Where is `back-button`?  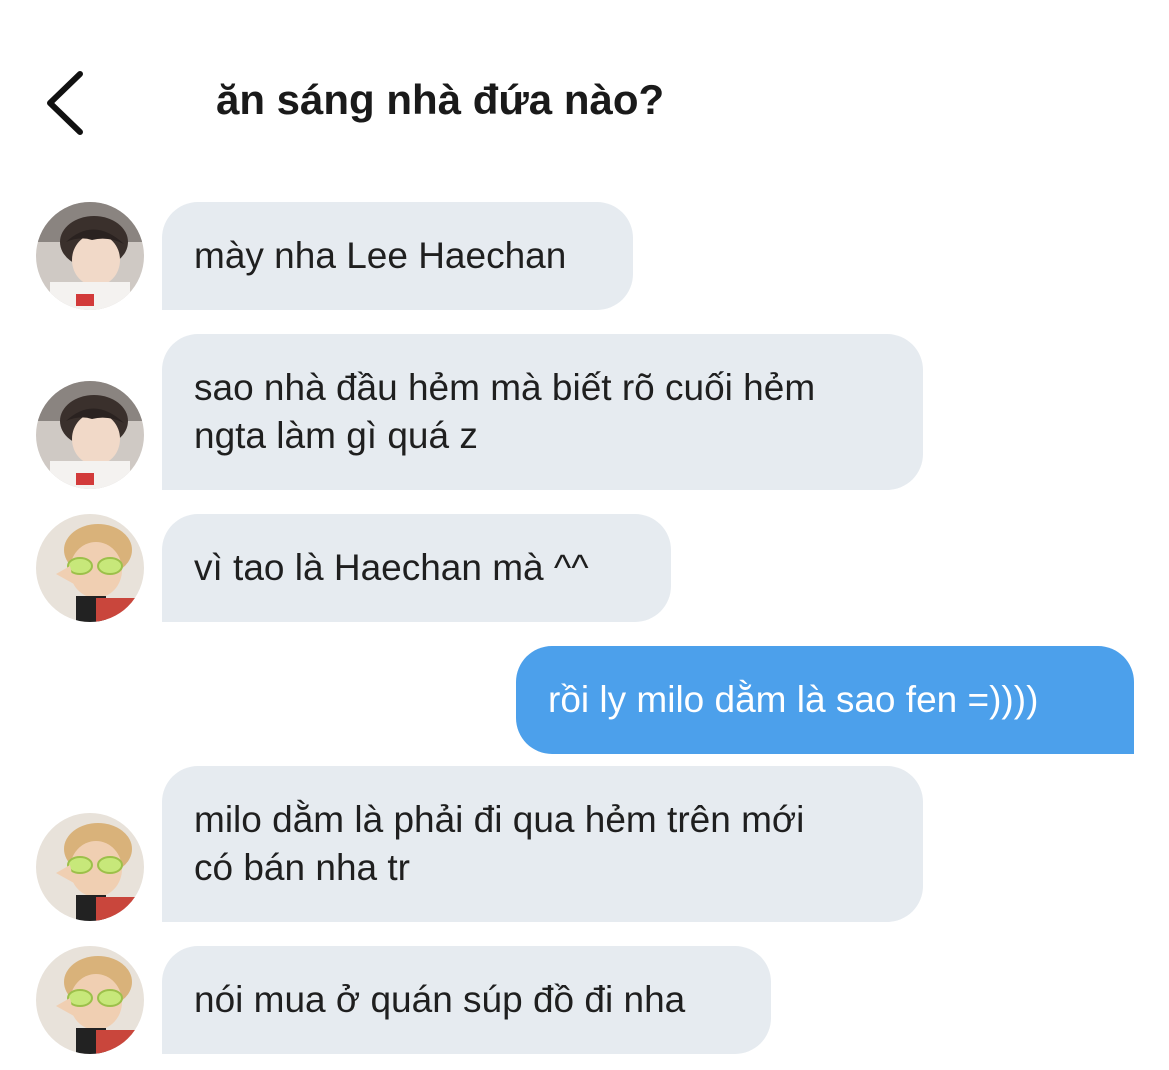
back-button is located at coordinates (68, 103).